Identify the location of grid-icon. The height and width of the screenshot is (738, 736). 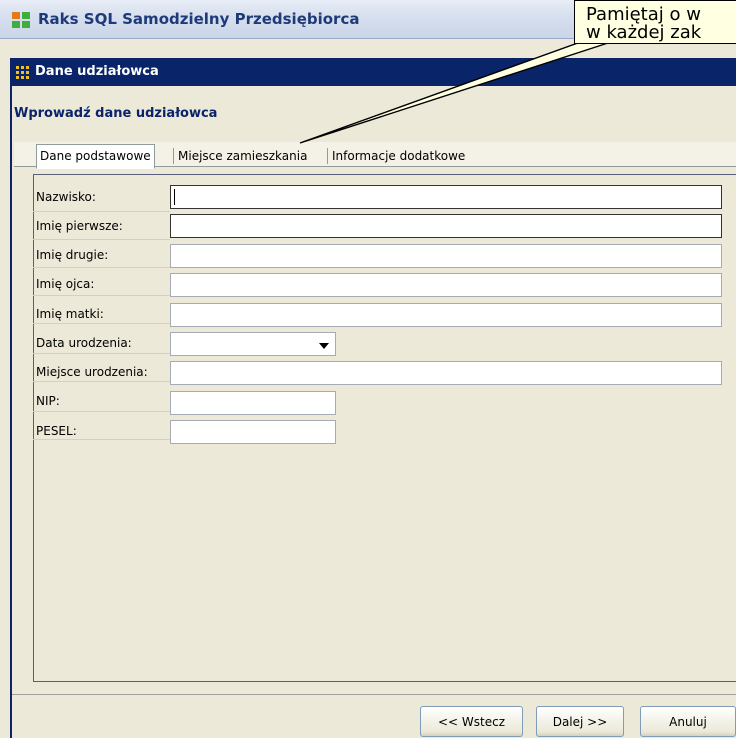
(22, 72).